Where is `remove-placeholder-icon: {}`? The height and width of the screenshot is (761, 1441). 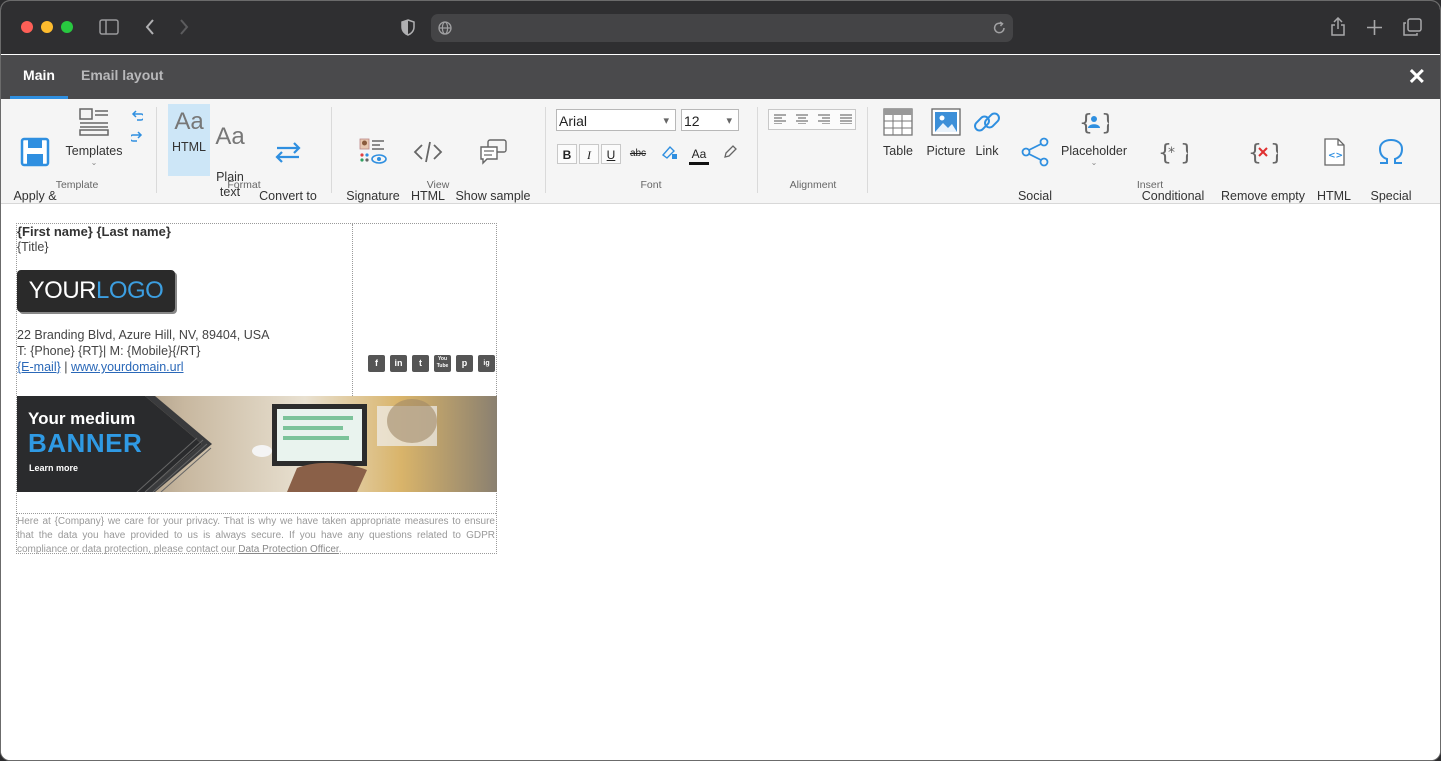
remove-placeholder-icon: {} is located at coordinates (1263, 146).